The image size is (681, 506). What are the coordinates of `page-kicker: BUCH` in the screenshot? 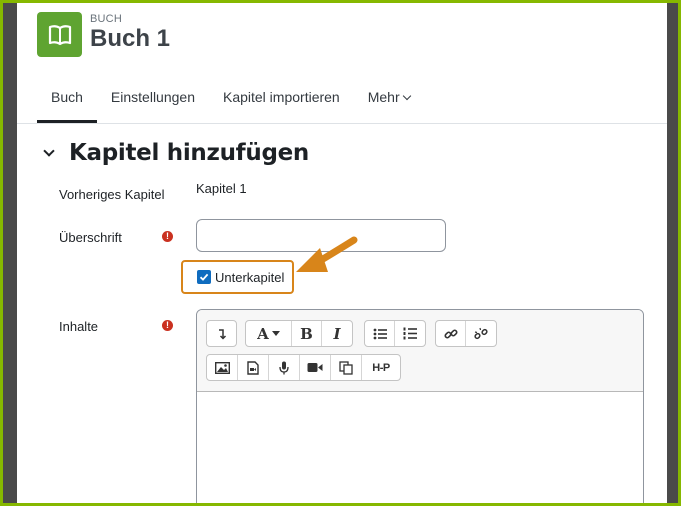 It's located at (106, 19).